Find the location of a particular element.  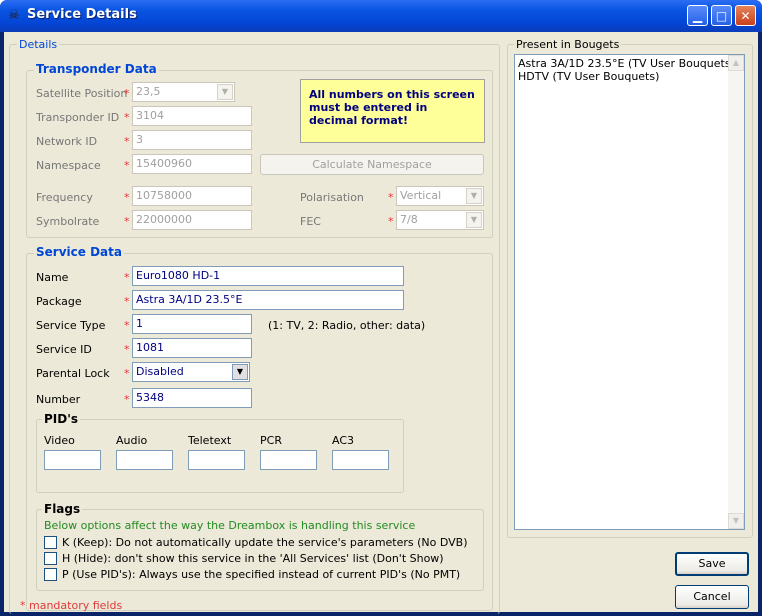

parental-lock-value: Disabled is located at coordinates (160, 371).